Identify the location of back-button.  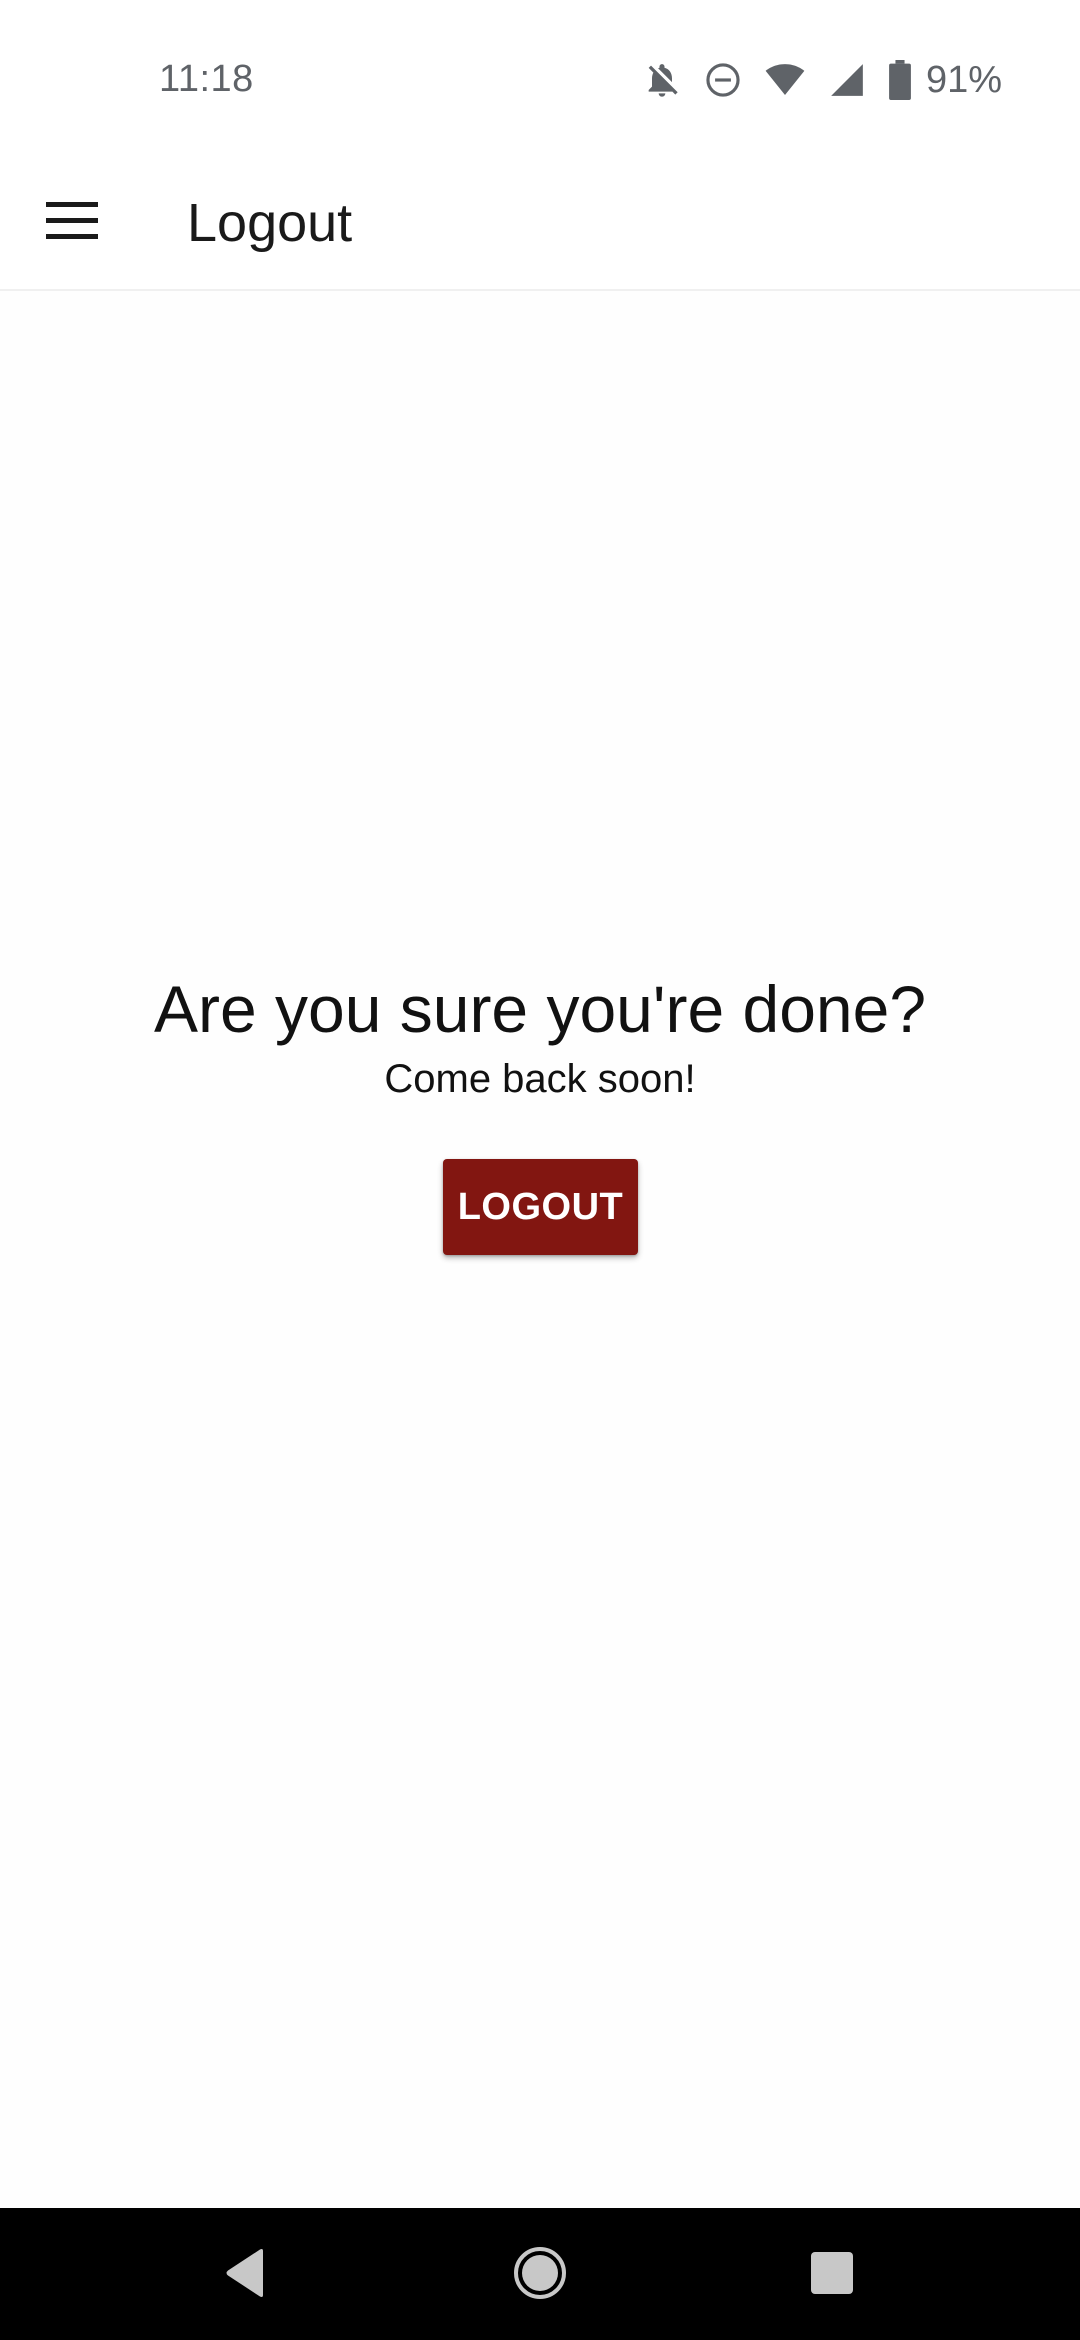
(245, 2275).